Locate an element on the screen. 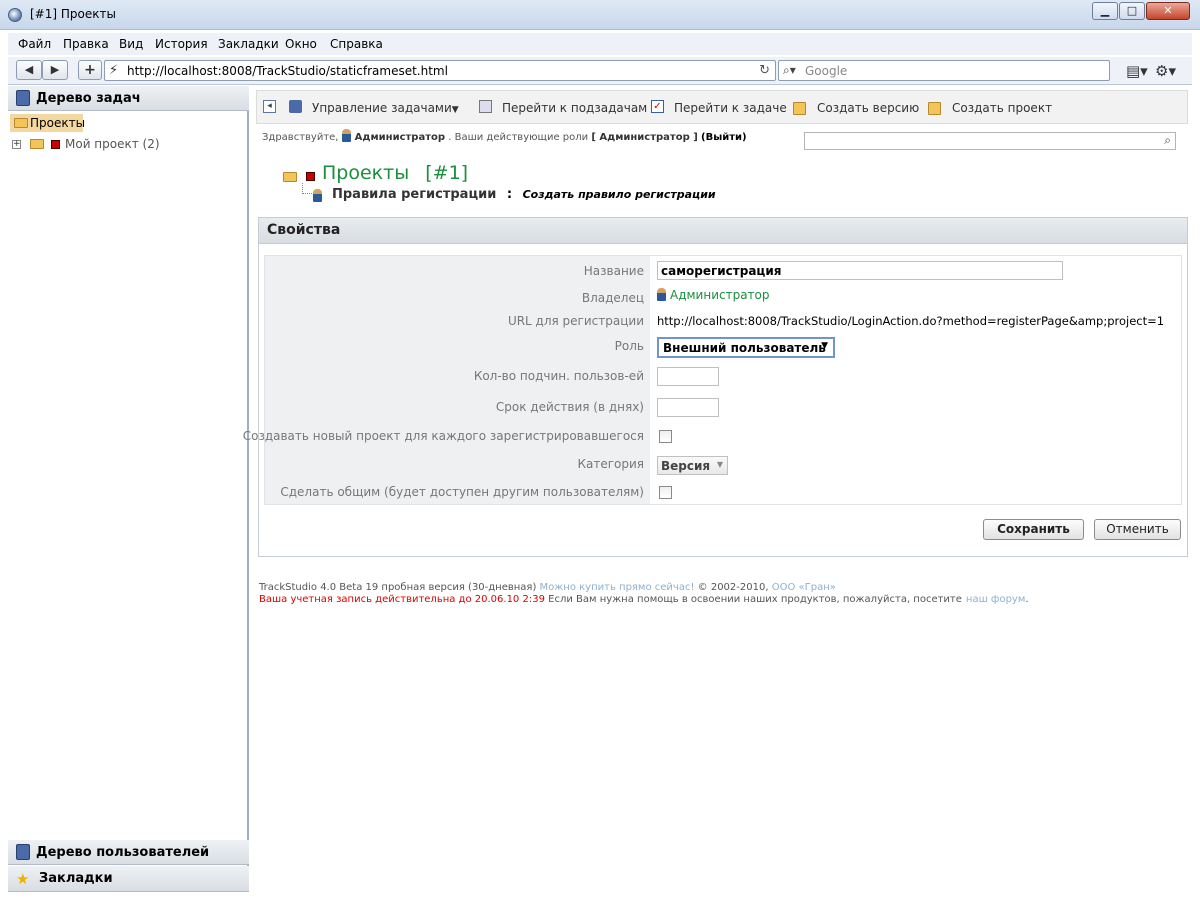 The image size is (1200, 900). user-icon is located at coordinates (346, 135).